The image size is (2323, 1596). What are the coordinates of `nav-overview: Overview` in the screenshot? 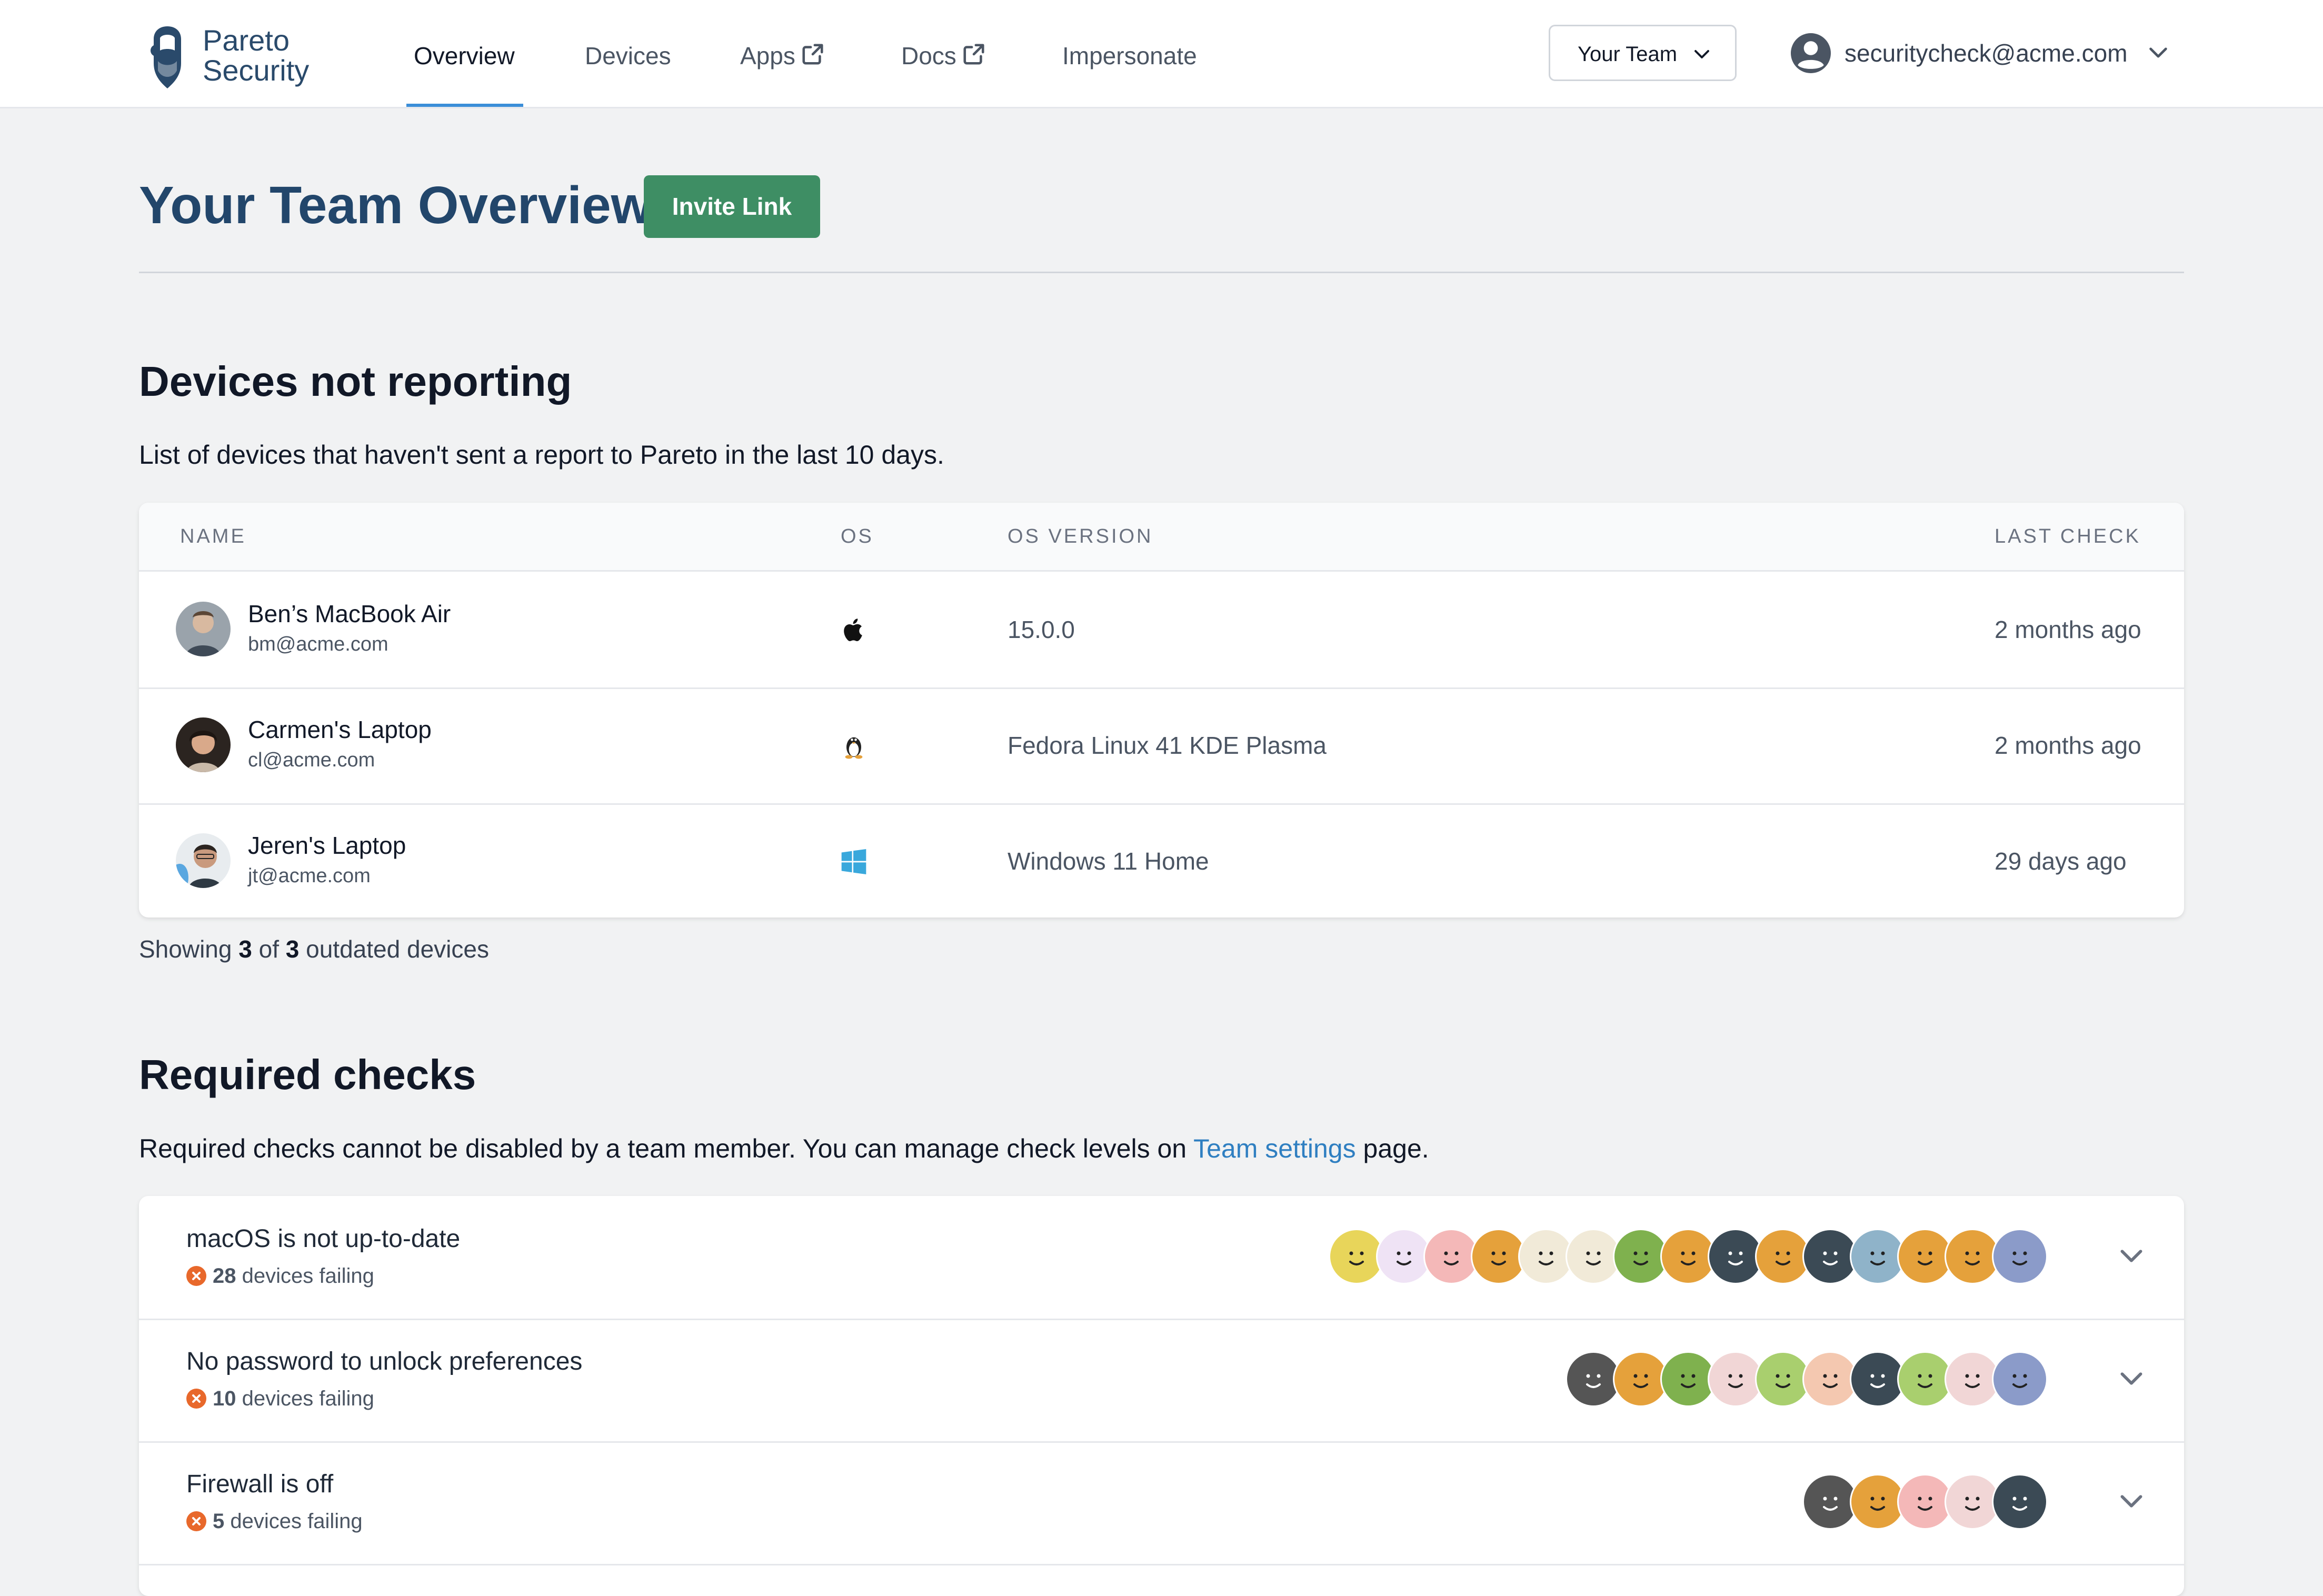 It's located at (464, 56).